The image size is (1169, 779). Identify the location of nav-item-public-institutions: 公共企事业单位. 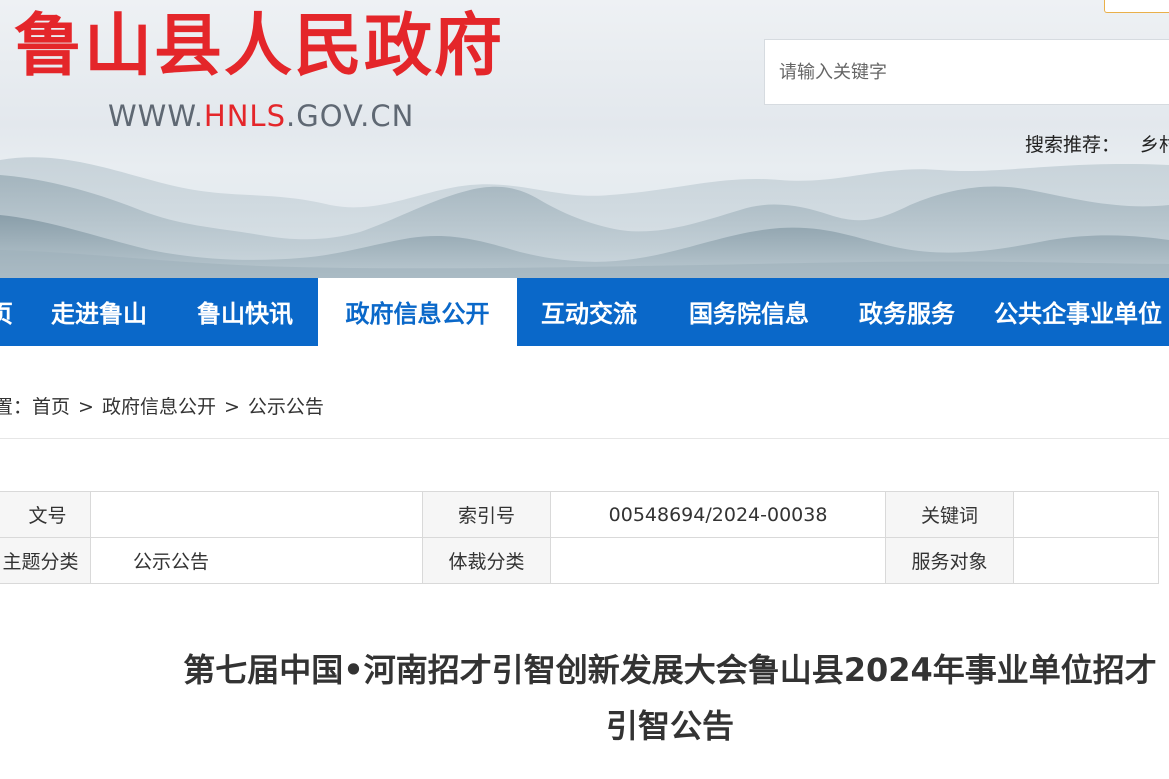
(1081, 312).